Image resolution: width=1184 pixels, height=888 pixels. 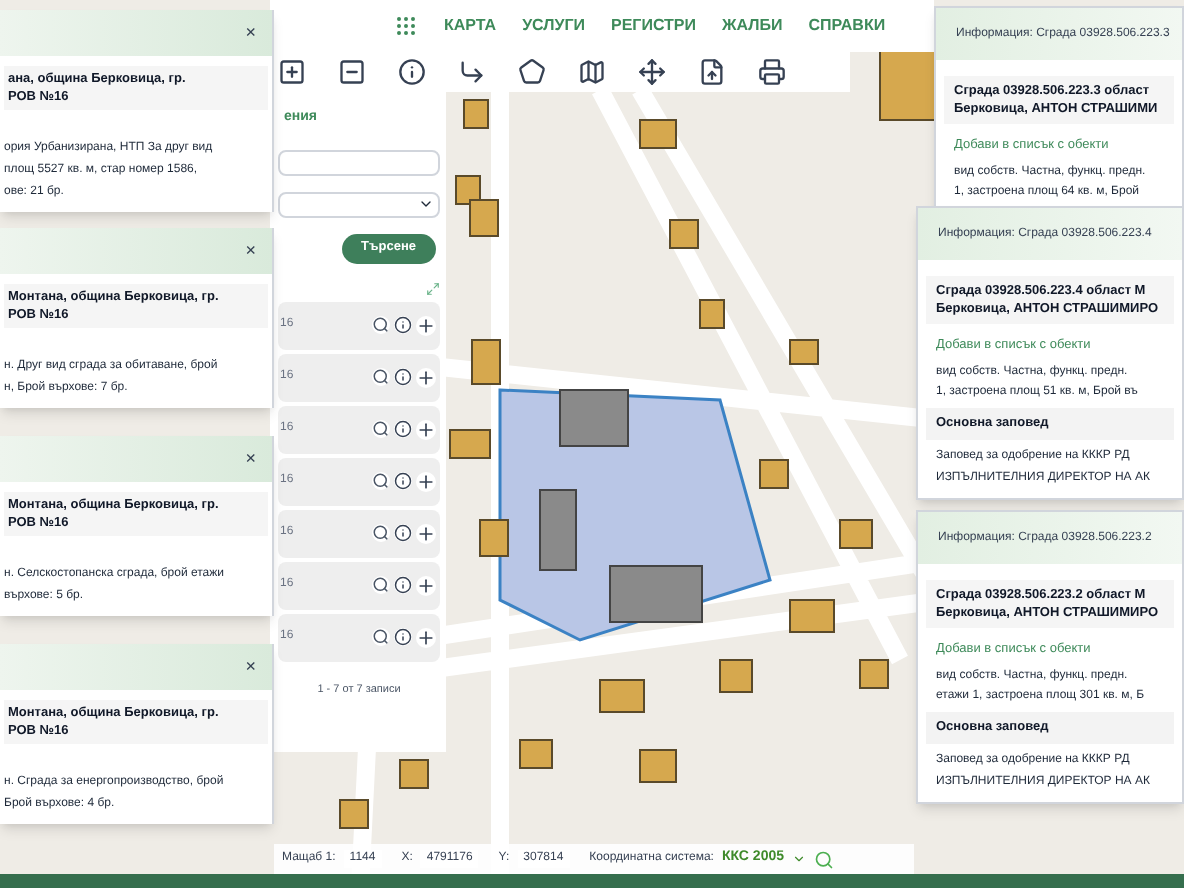 I want to click on map-icon, so click(x=592, y=72).